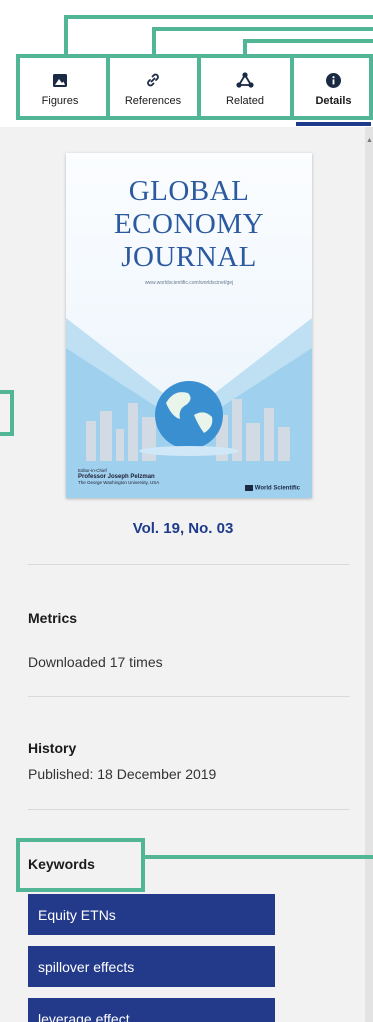 The width and height of the screenshot is (373, 1022). I want to click on publisher-mark-icon, so click(248, 488).